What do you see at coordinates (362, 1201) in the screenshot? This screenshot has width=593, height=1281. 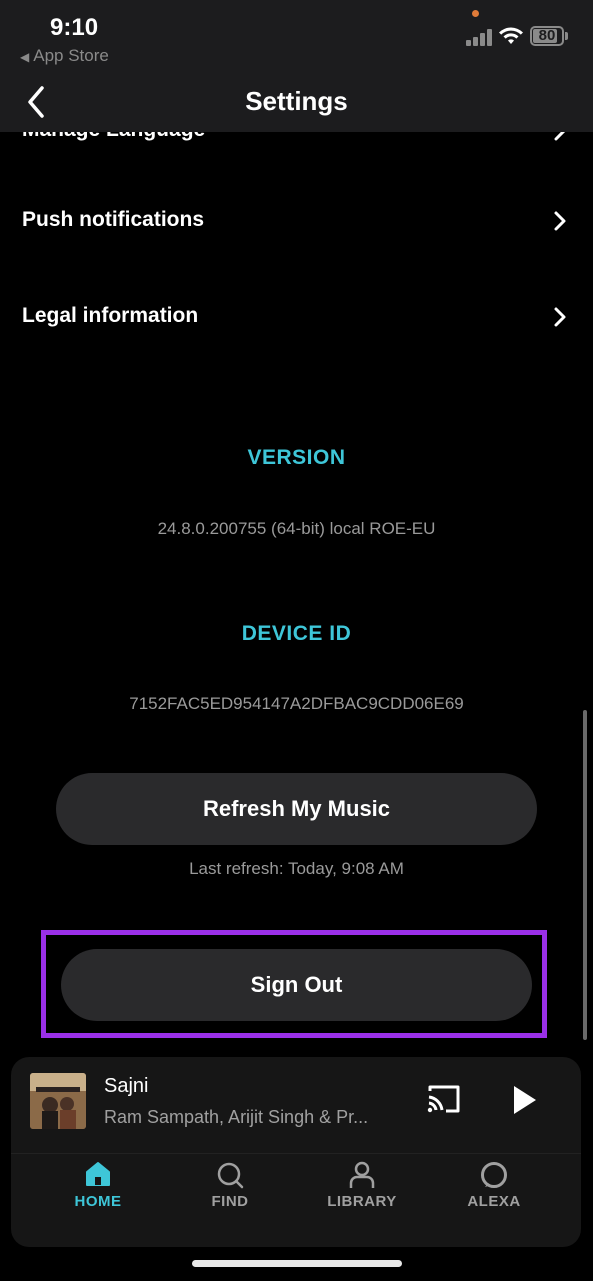 I see `tab-label: LIBRARY` at bounding box center [362, 1201].